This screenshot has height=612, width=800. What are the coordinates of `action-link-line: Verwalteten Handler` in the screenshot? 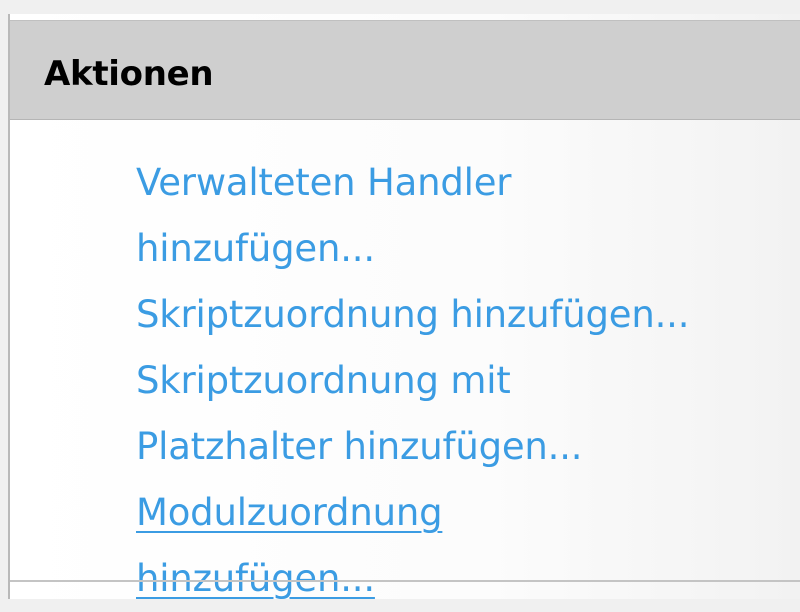 It's located at (324, 182).